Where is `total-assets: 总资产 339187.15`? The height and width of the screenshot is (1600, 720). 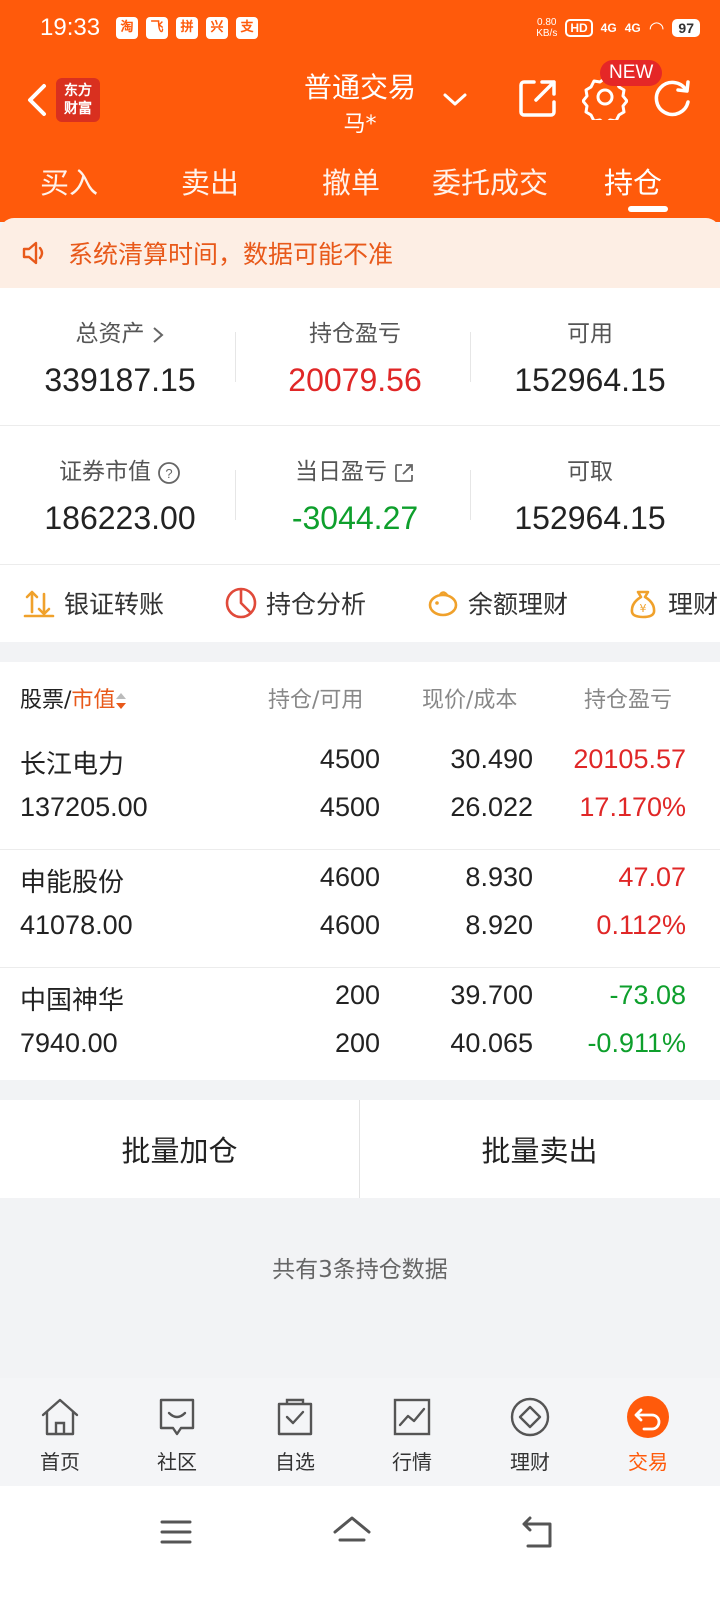
total-assets: 总资产 339187.15 is located at coordinates (120, 357).